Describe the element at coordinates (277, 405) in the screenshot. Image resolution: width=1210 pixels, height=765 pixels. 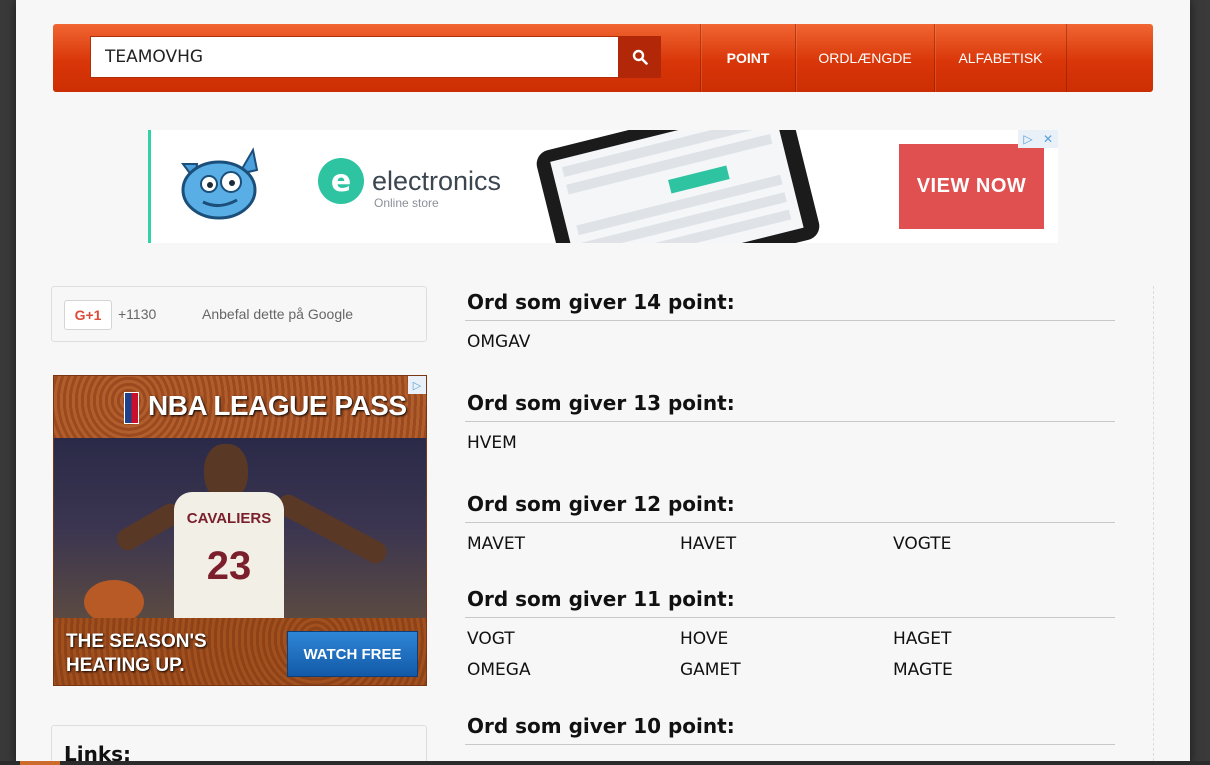
I see `nba-ad-title: NBA LEAGUE PASS` at that location.